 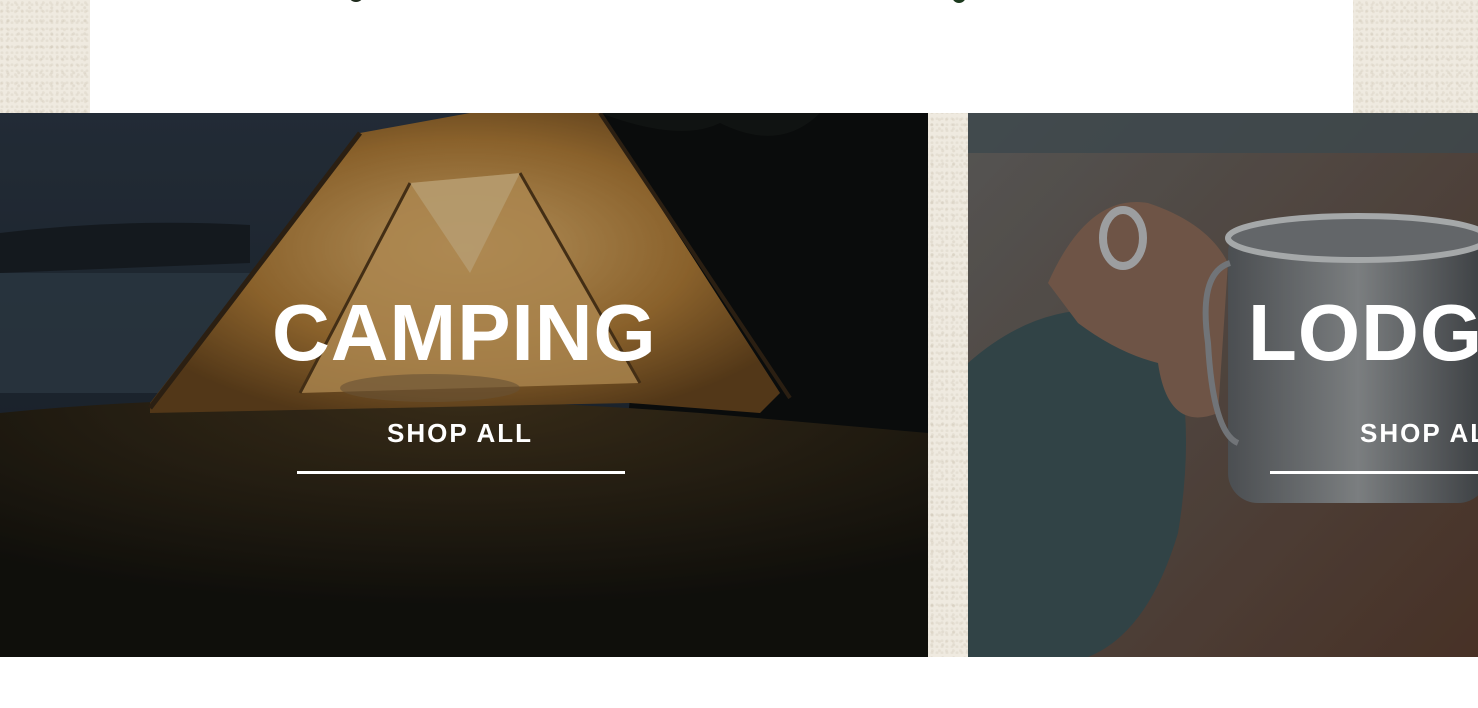 What do you see at coordinates (1363, 332) in the screenshot?
I see `category-title: LODGE` at bounding box center [1363, 332].